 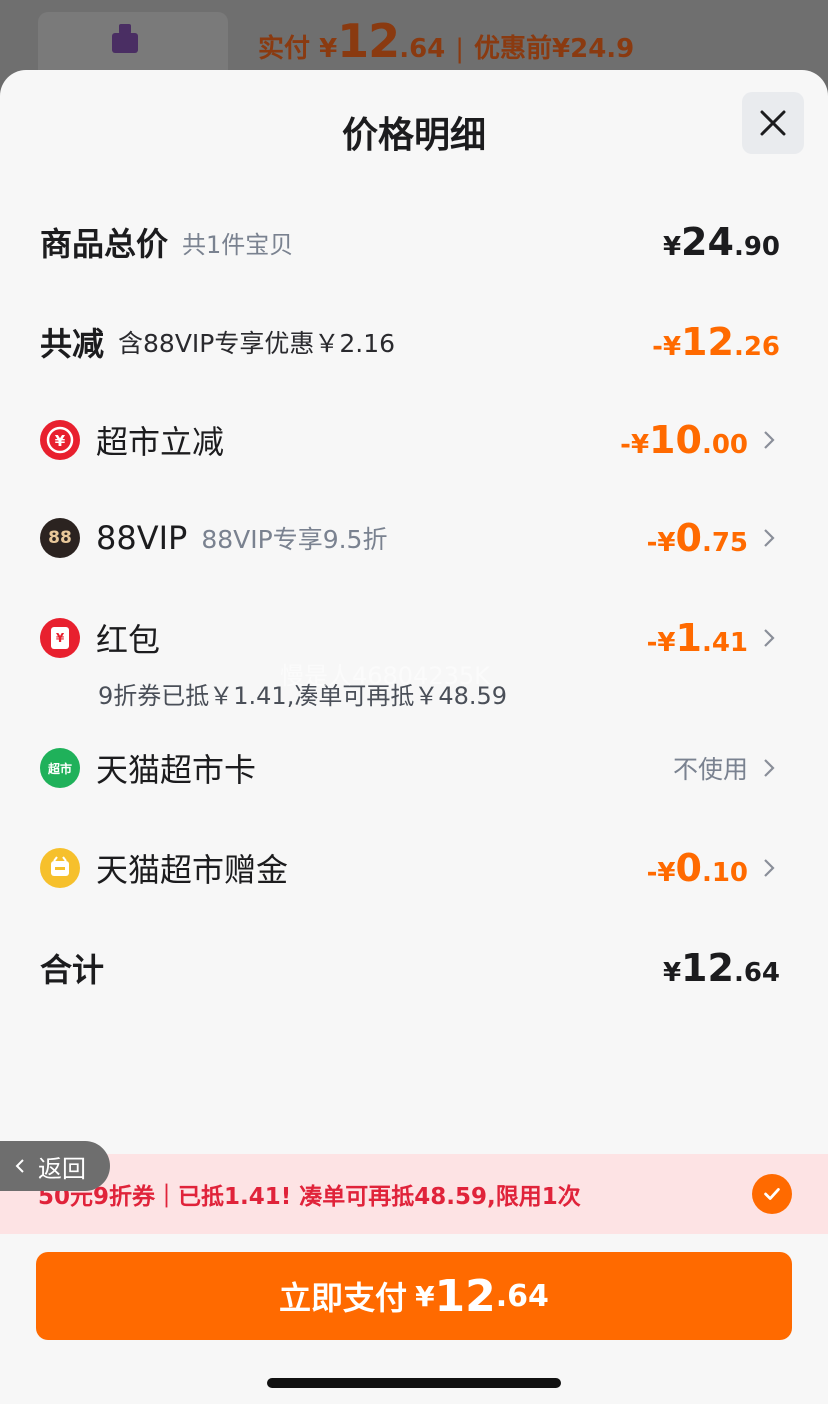 What do you see at coordinates (309, 1197) in the screenshot?
I see `coupon-text: 50元9折券｜已抵1.41! 凑单可再抵48.59,限用1次` at bounding box center [309, 1197].